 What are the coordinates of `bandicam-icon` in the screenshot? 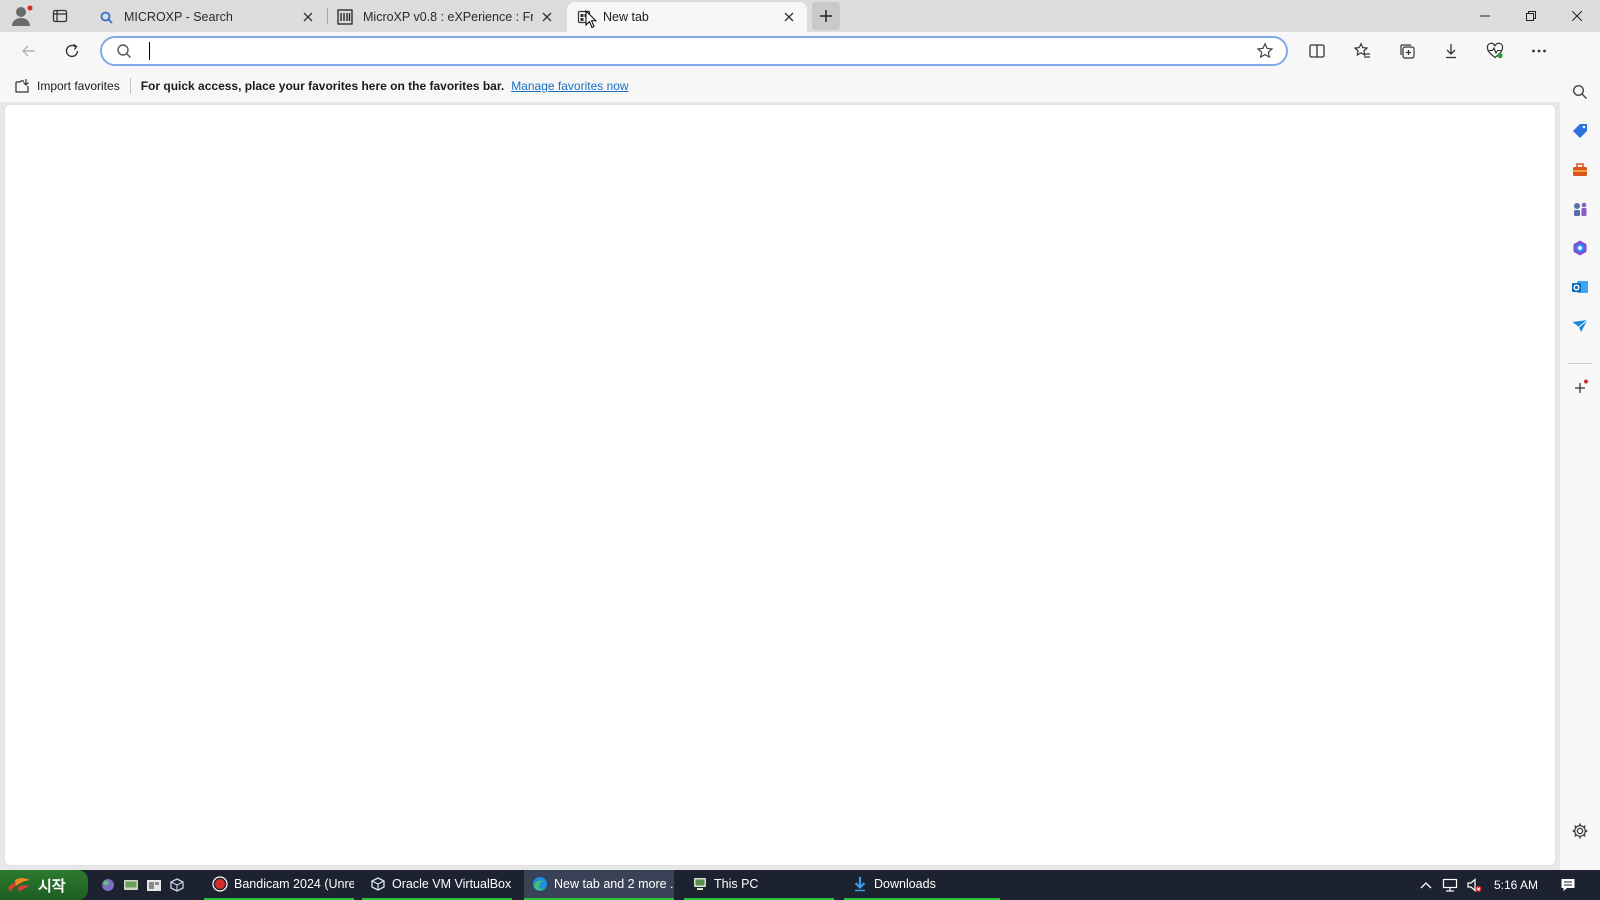 It's located at (220, 884).